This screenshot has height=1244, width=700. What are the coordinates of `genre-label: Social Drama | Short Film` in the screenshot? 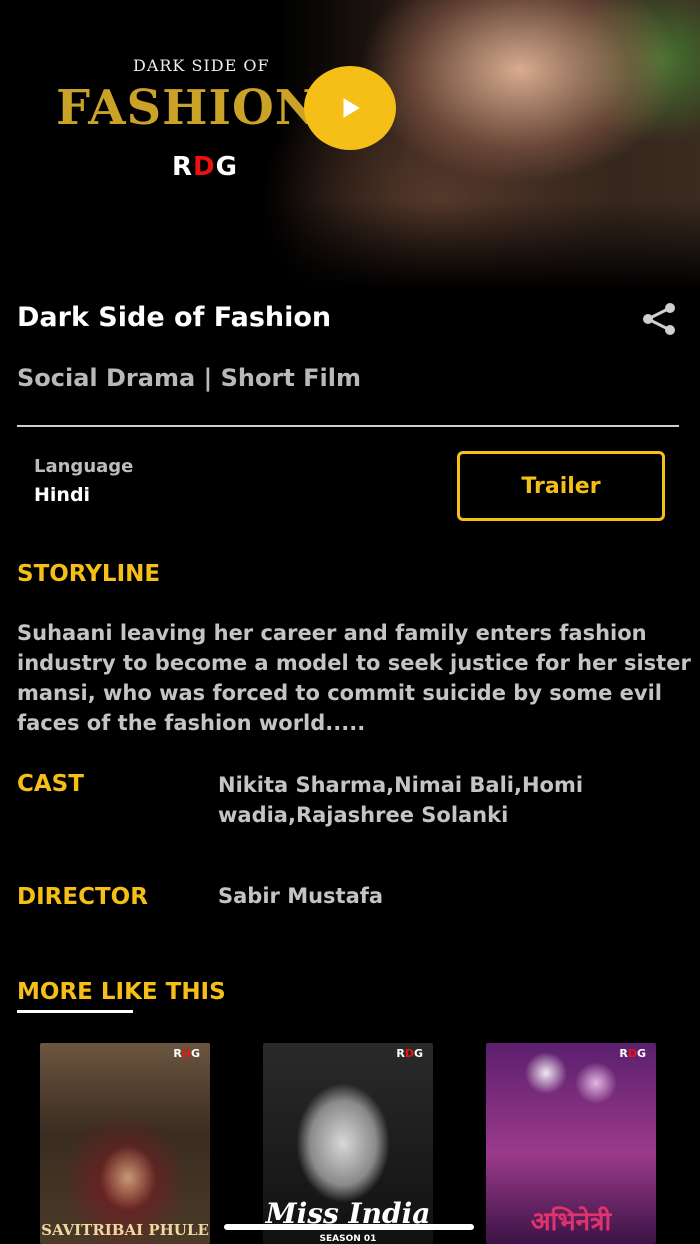 It's located at (189, 378).